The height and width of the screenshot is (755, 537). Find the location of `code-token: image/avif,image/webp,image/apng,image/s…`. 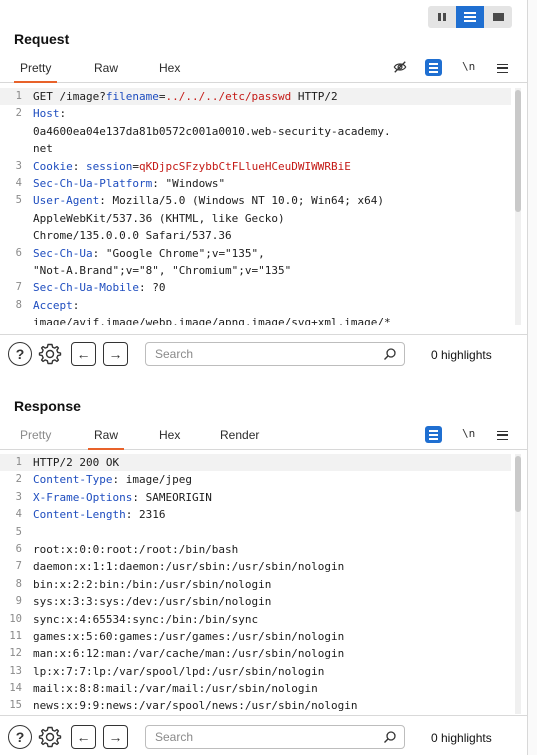

code-token: image/avif,image/webp,image/apng,image/s… is located at coordinates (212, 320).